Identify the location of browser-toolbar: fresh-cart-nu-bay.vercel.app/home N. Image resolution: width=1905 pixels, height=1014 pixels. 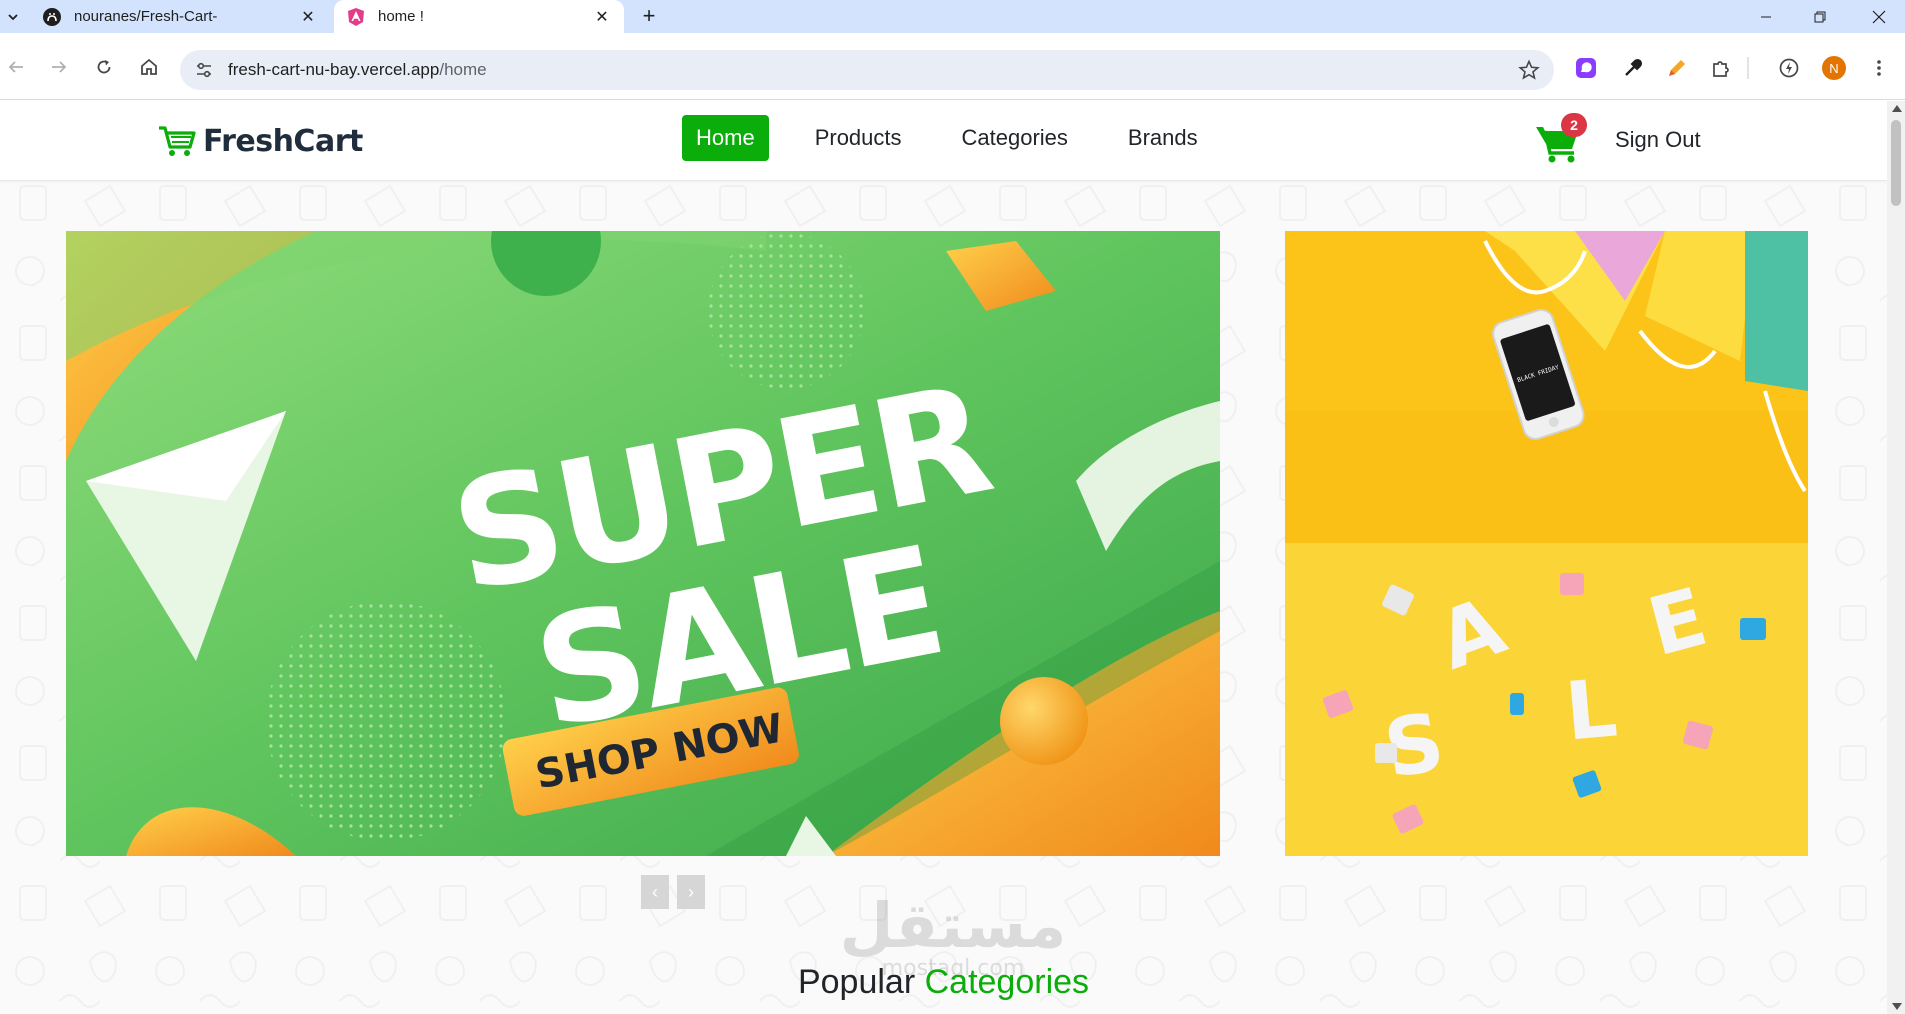
(952, 66).